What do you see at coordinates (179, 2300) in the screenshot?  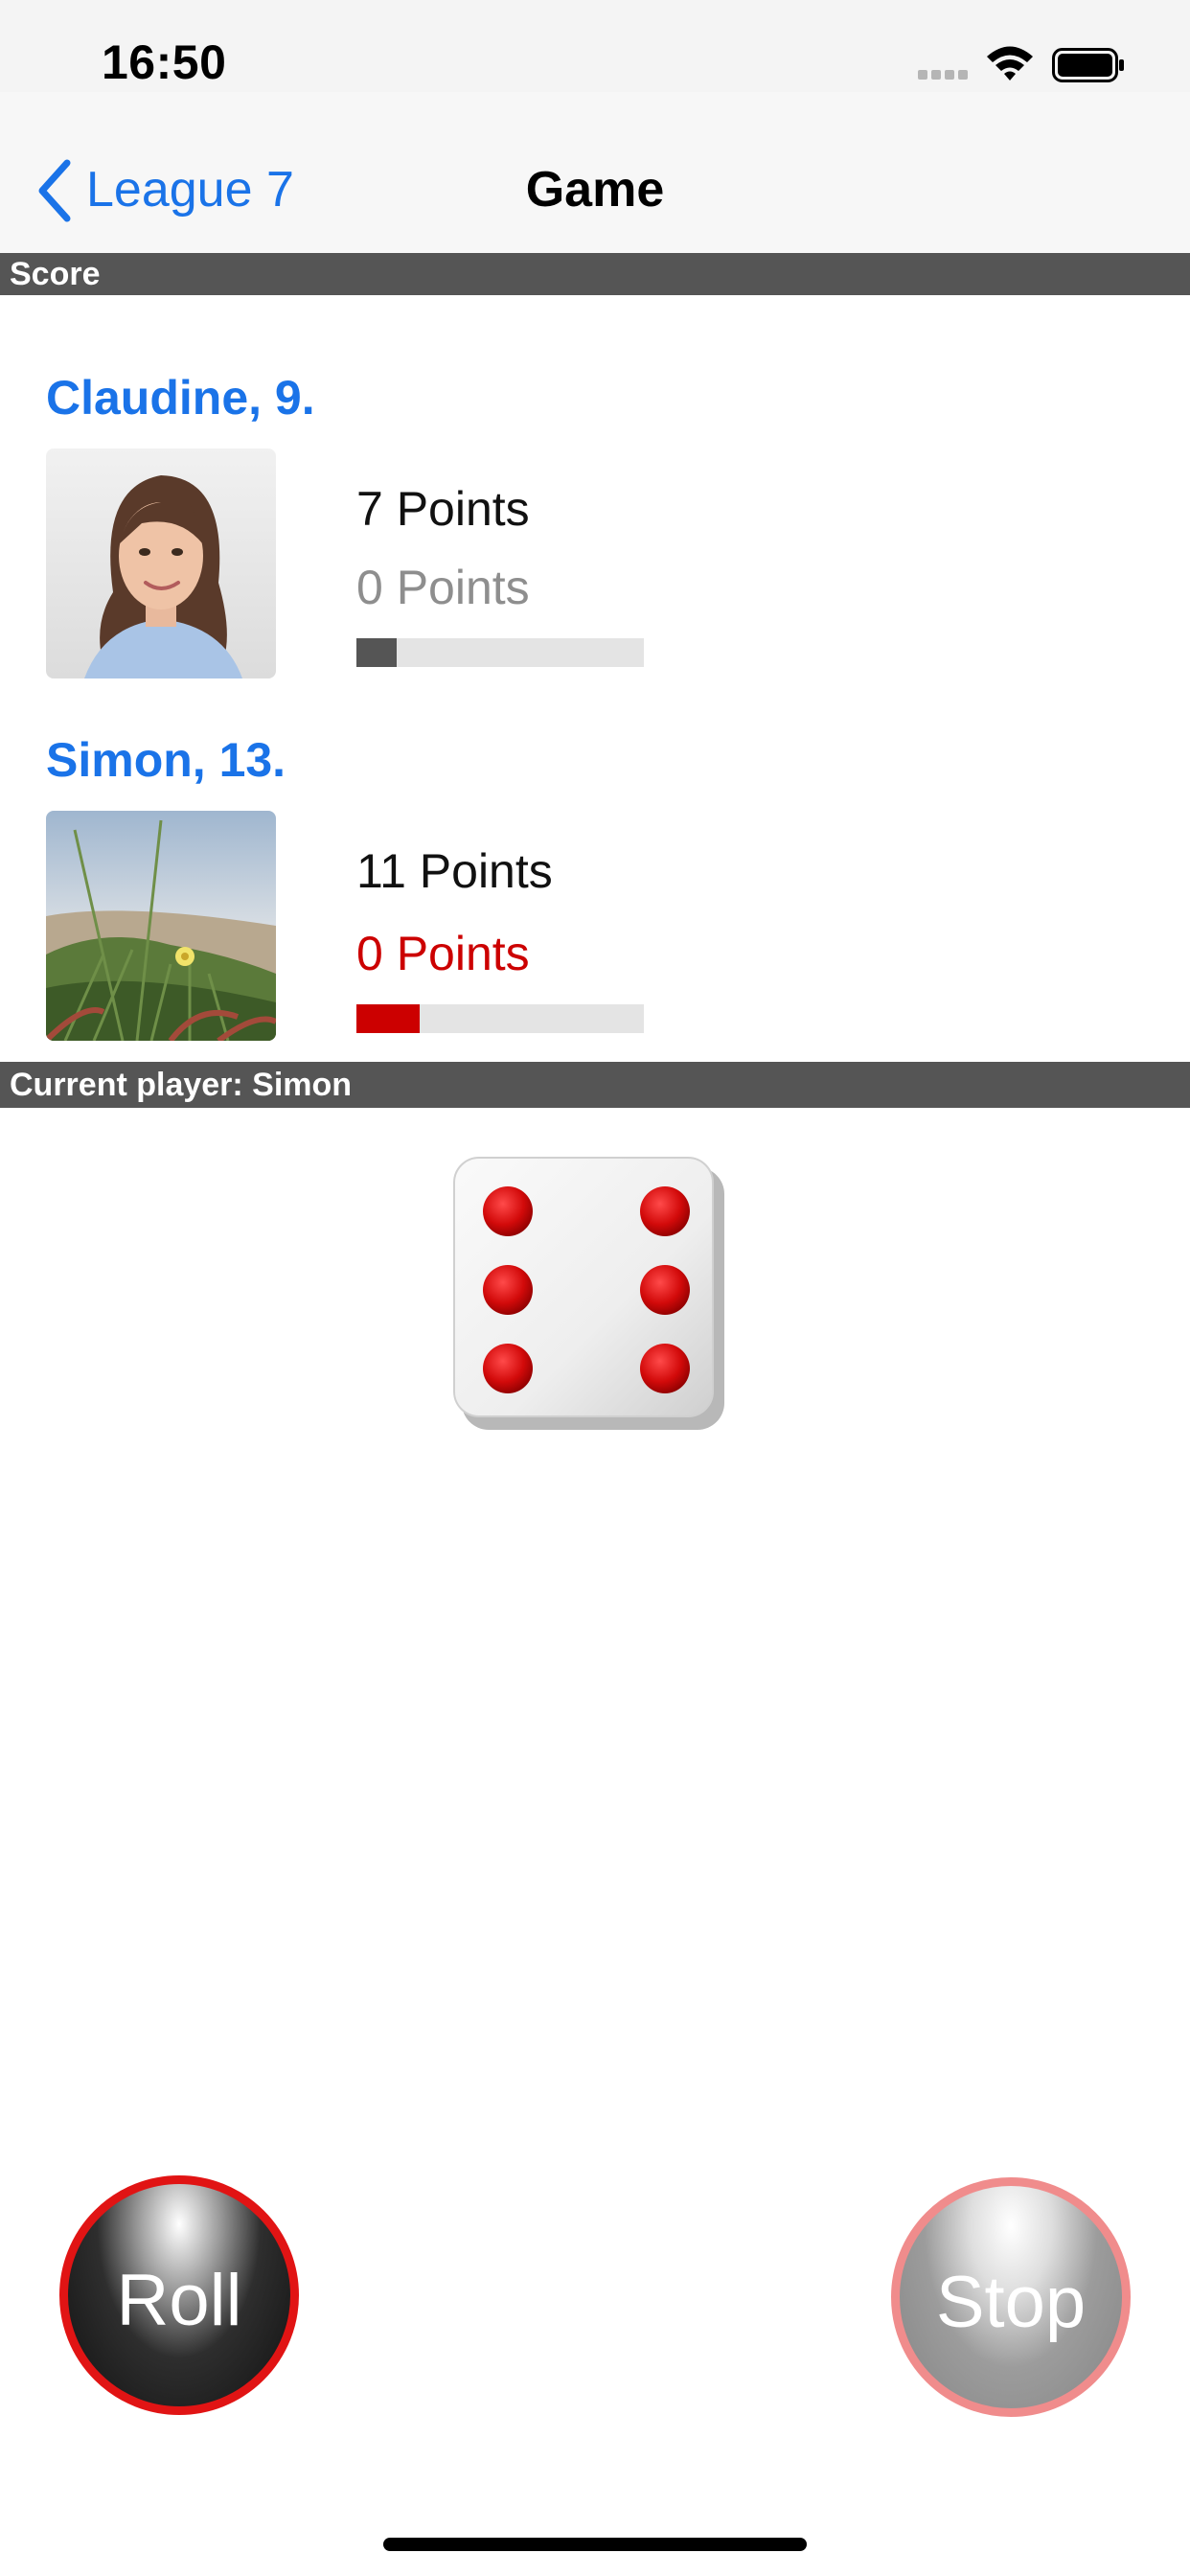 I see `roll-button-label: Roll` at bounding box center [179, 2300].